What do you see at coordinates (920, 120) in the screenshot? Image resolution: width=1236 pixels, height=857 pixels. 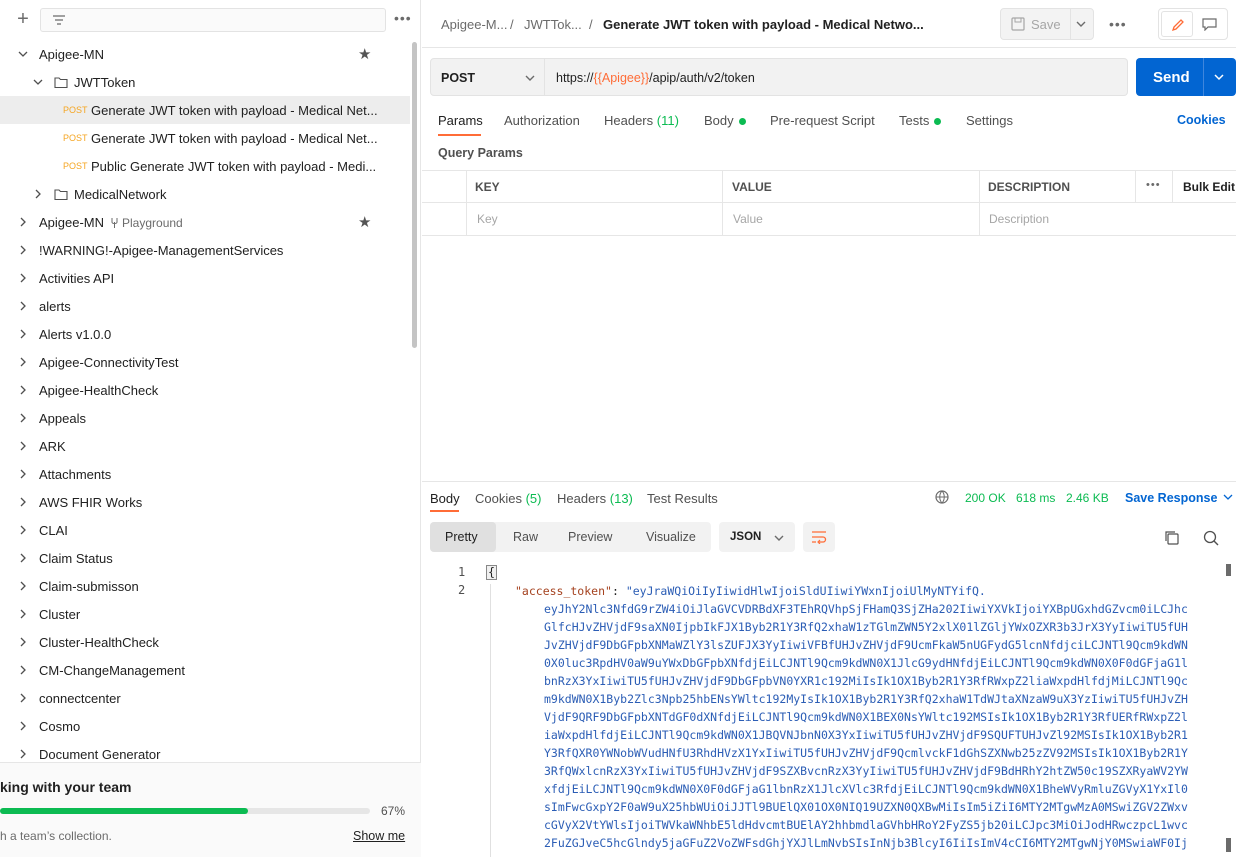 I see `tab-tests: Tests` at bounding box center [920, 120].